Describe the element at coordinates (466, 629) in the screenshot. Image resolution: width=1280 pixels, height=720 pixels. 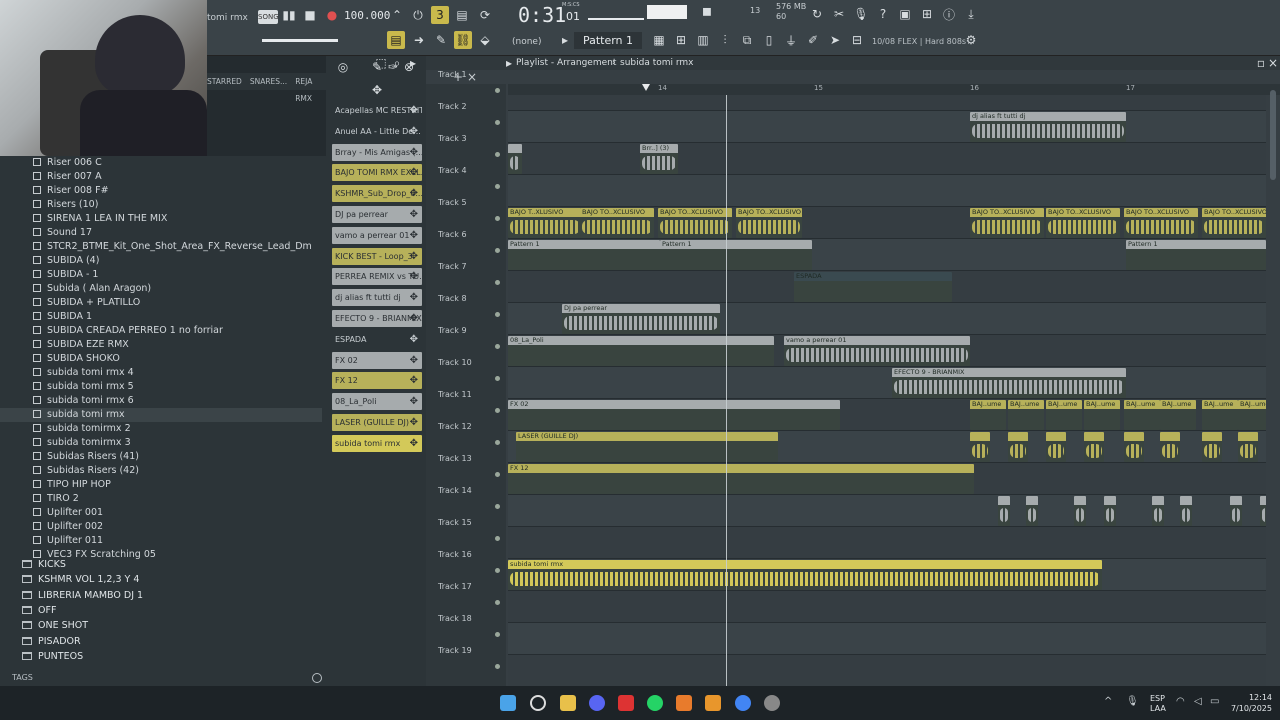
I see `track-header: Track 18` at that location.